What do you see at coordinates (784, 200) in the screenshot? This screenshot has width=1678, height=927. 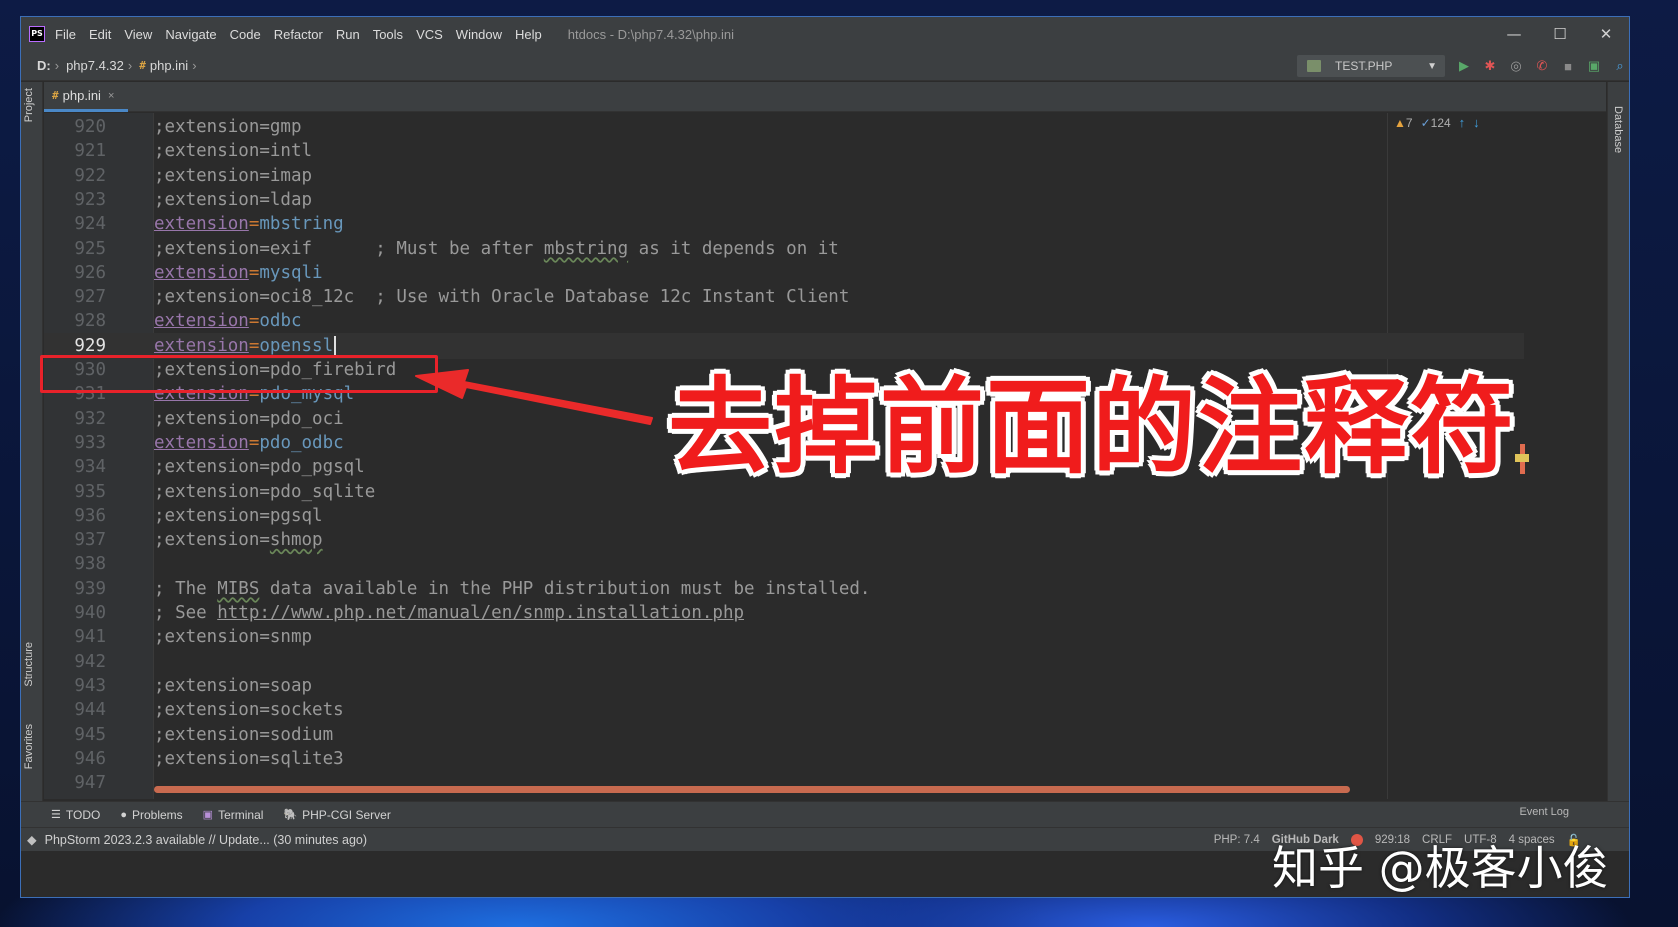 I see `code-line: 923 ;extension=ldap` at bounding box center [784, 200].